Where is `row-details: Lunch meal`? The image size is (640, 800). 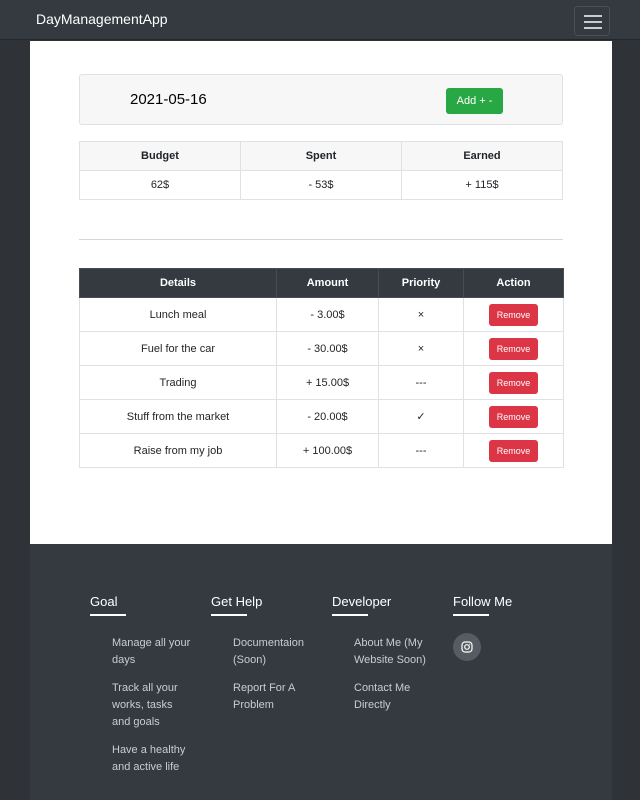 row-details: Lunch meal is located at coordinates (178, 314).